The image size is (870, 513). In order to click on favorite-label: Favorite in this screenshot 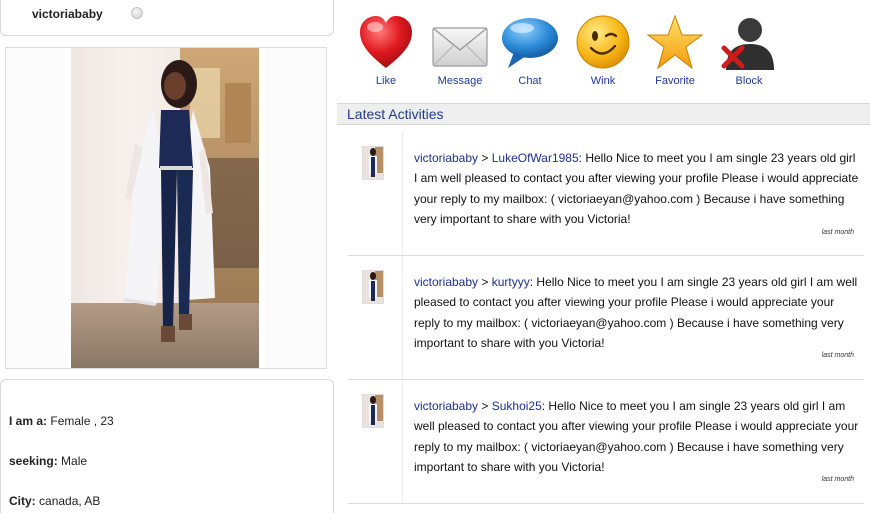, I will do `click(675, 81)`.